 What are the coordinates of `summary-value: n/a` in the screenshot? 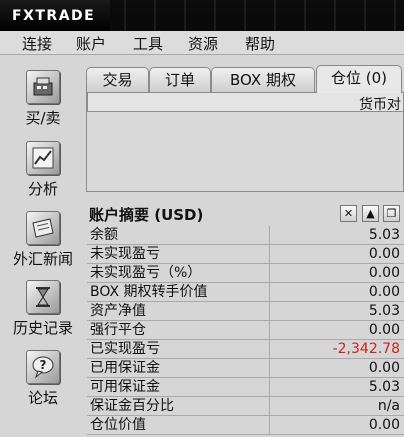 It's located at (388, 406).